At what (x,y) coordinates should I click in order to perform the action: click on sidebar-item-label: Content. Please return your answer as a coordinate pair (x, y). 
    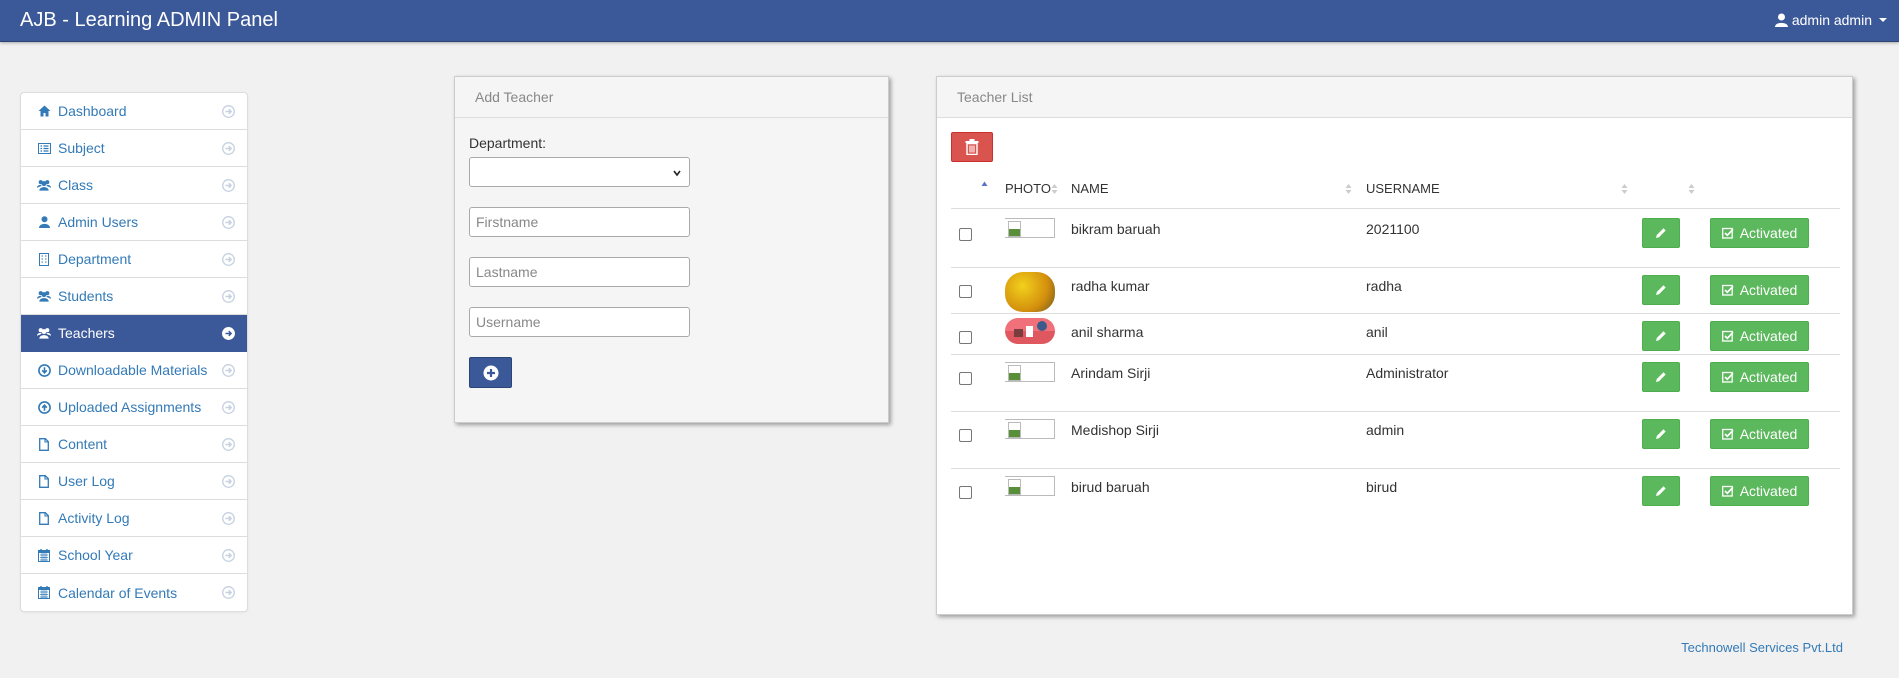
    Looking at the image, I should click on (83, 444).